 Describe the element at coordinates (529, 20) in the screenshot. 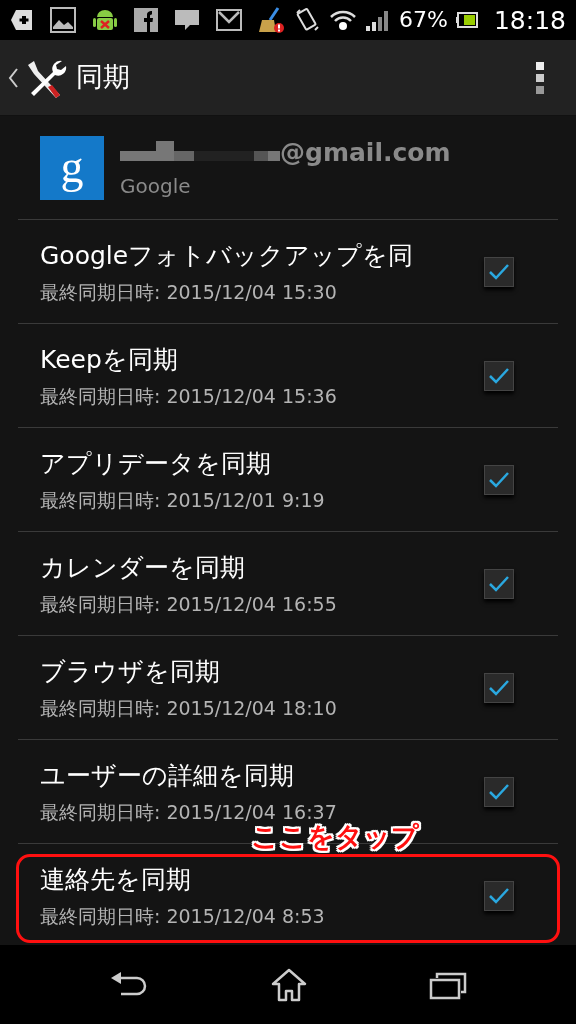

I see `status-time: 18:18` at that location.